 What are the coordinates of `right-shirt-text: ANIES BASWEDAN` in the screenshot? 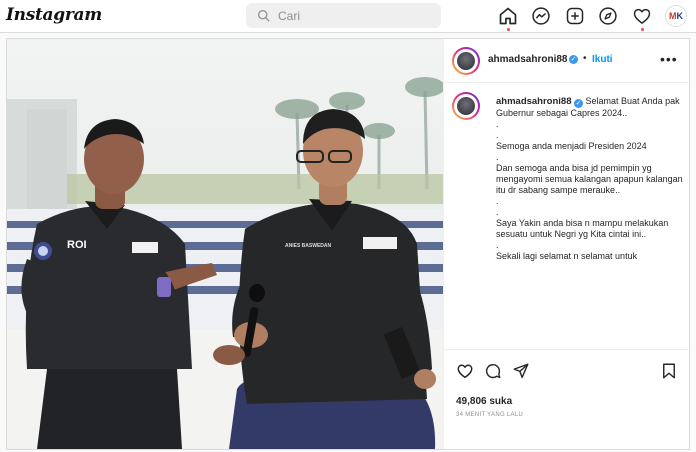 It's located at (308, 246).